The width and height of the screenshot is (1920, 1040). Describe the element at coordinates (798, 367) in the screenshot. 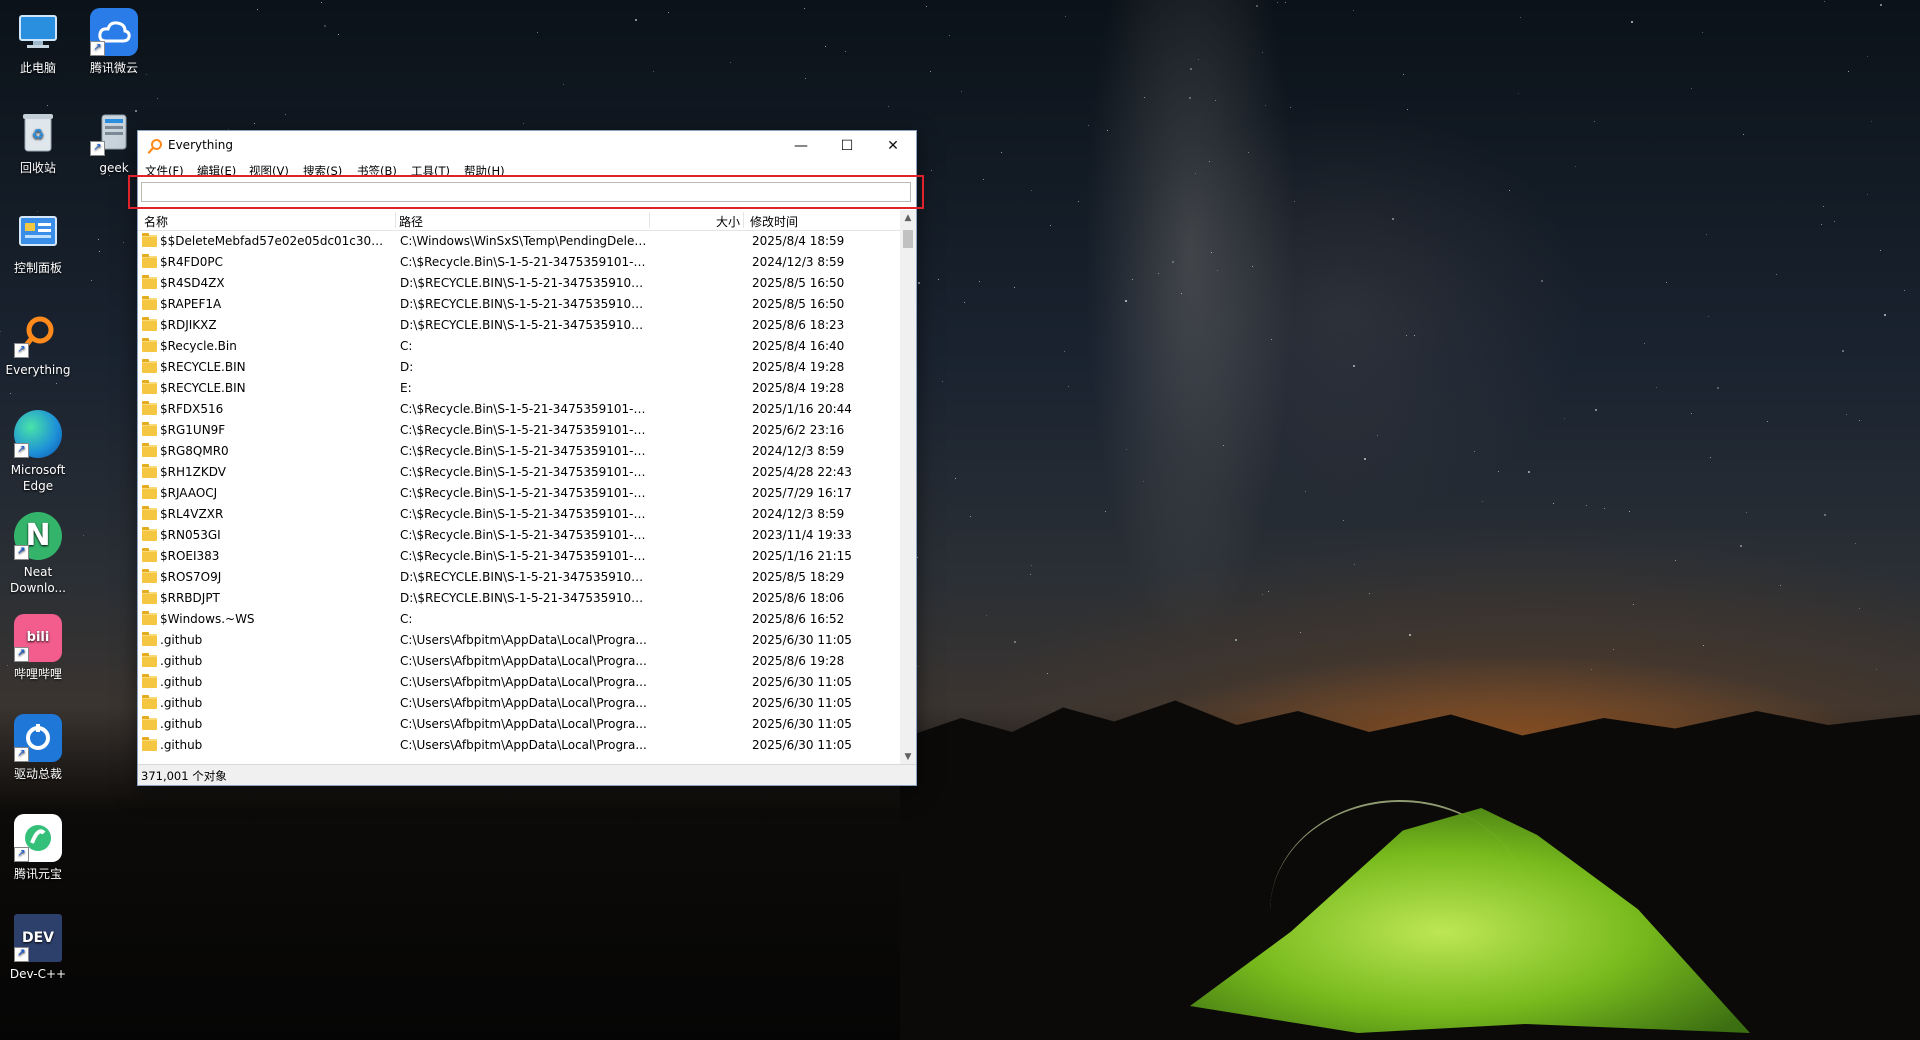

I see `row-modified: 2025/8/4 19:28` at that location.